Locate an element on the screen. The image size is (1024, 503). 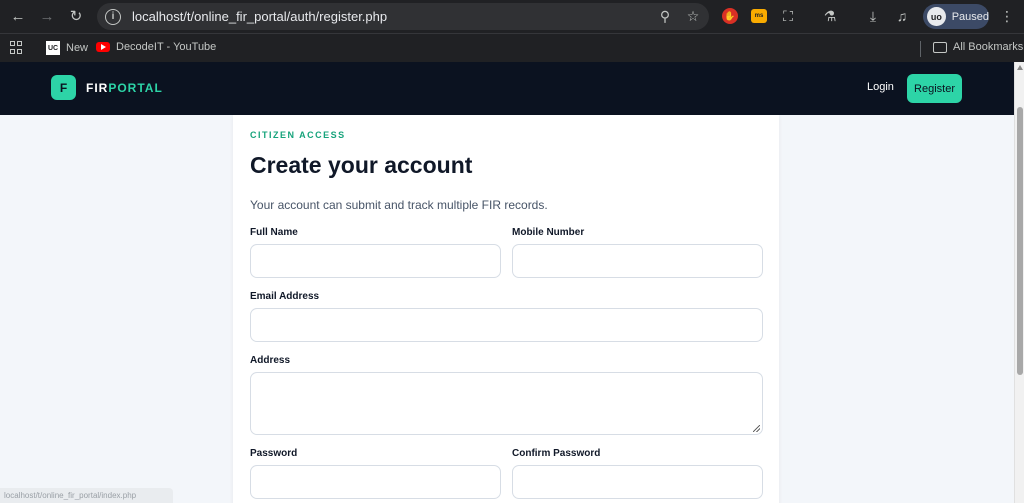
reload-icon: ↻ is located at coordinates (76, 16).